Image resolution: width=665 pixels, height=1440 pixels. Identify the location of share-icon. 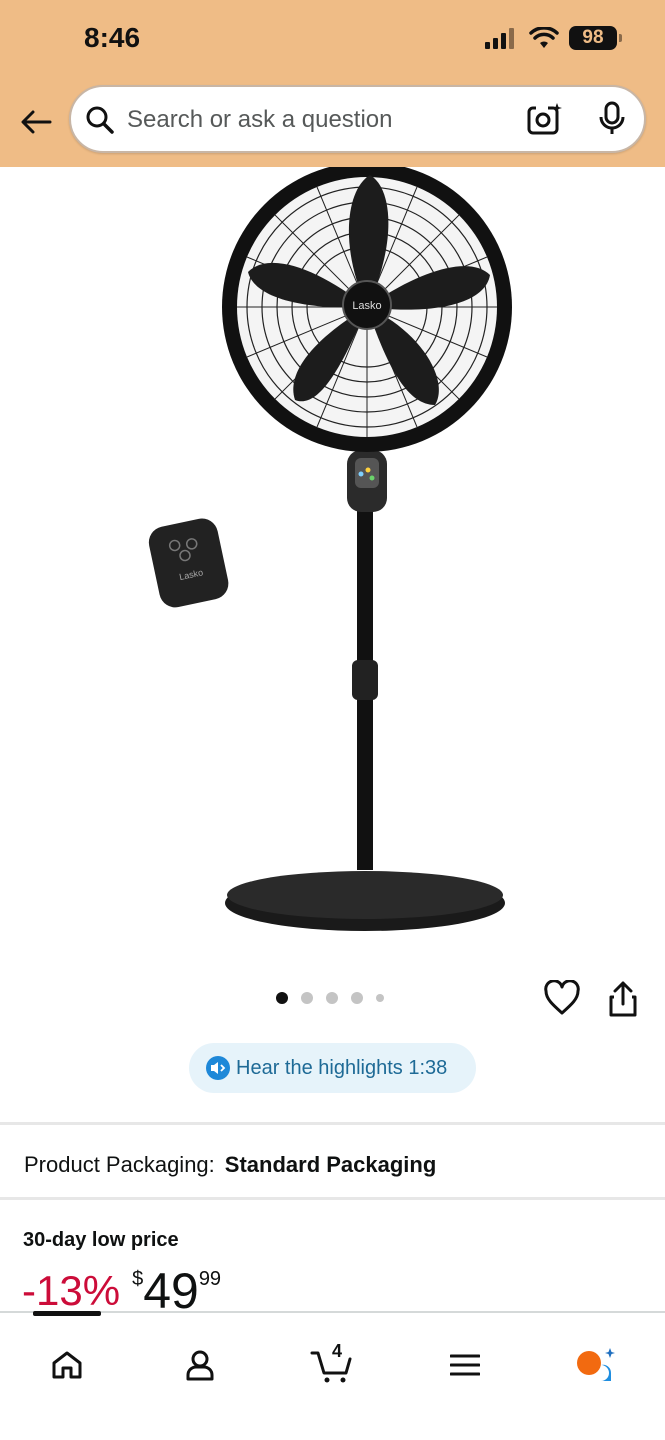
(623, 999).